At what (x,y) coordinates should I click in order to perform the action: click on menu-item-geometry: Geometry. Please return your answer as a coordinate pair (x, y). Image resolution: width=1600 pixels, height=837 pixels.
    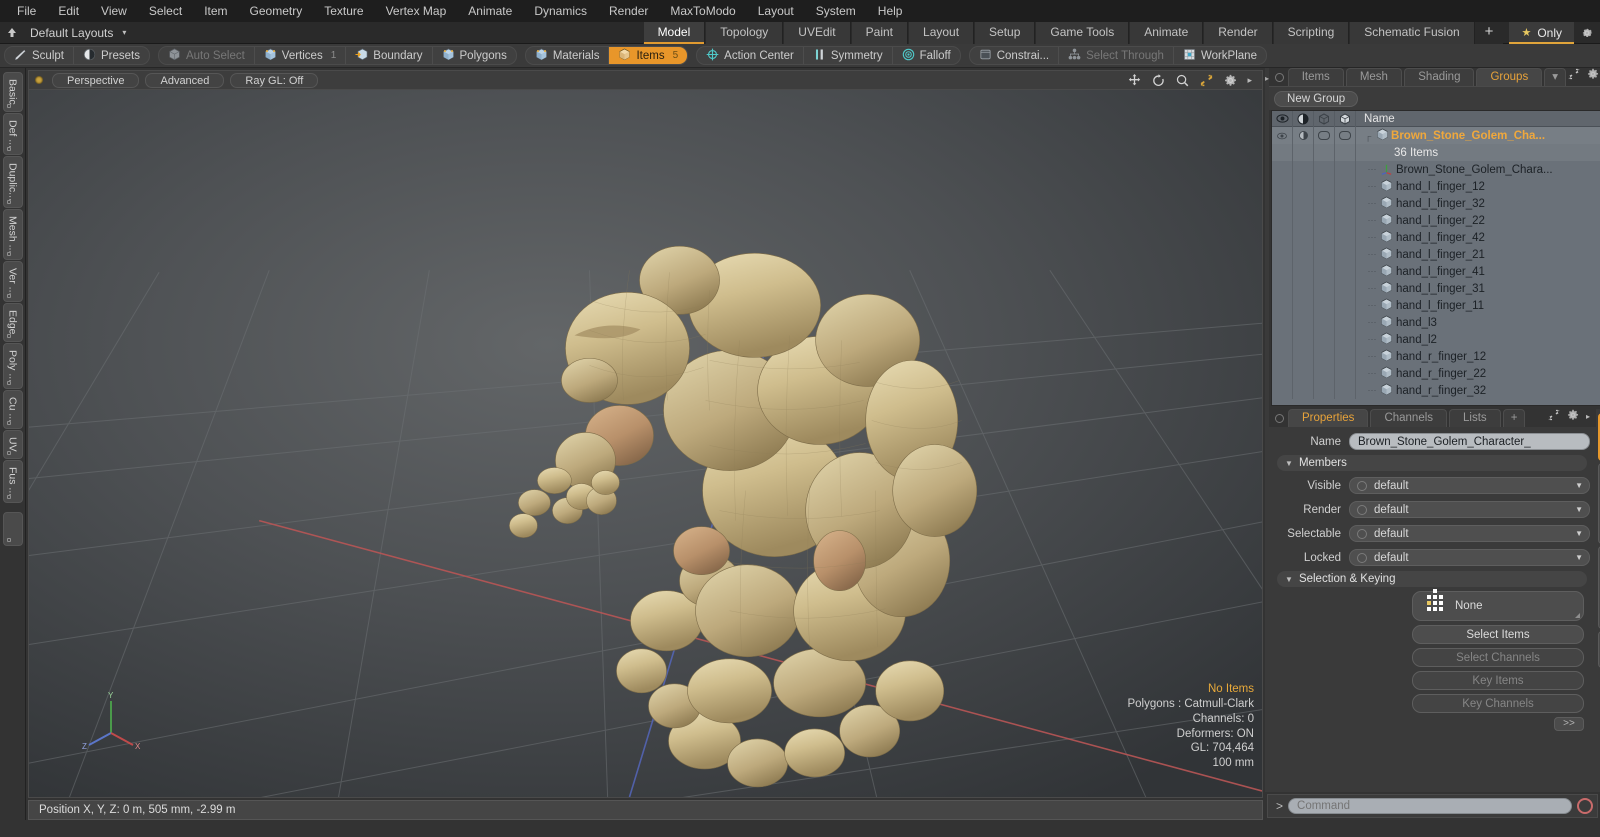
    Looking at the image, I should click on (276, 11).